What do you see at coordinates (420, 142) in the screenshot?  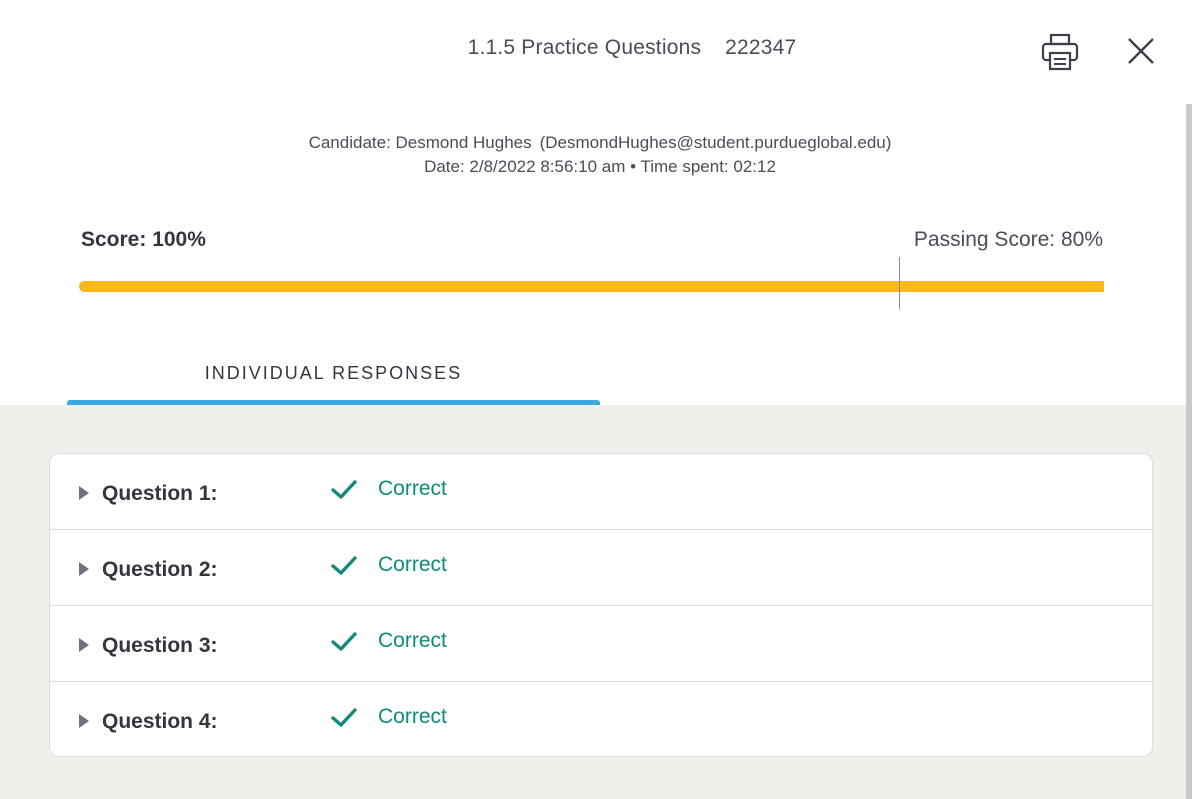 I see `candidate-name: Candidate: Desmond Hughes` at bounding box center [420, 142].